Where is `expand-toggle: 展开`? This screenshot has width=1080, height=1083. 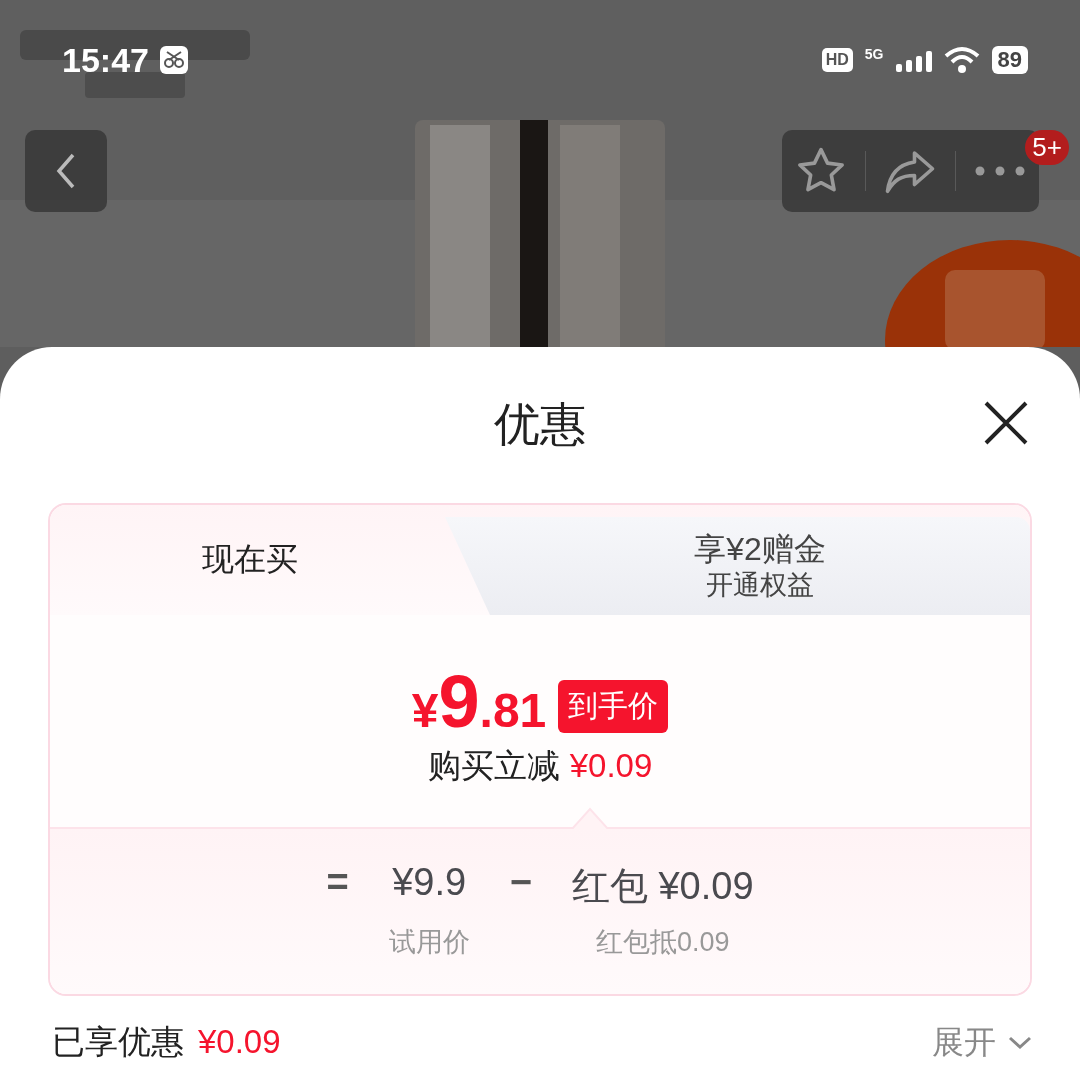 expand-toggle: 展开 is located at coordinates (982, 1042).